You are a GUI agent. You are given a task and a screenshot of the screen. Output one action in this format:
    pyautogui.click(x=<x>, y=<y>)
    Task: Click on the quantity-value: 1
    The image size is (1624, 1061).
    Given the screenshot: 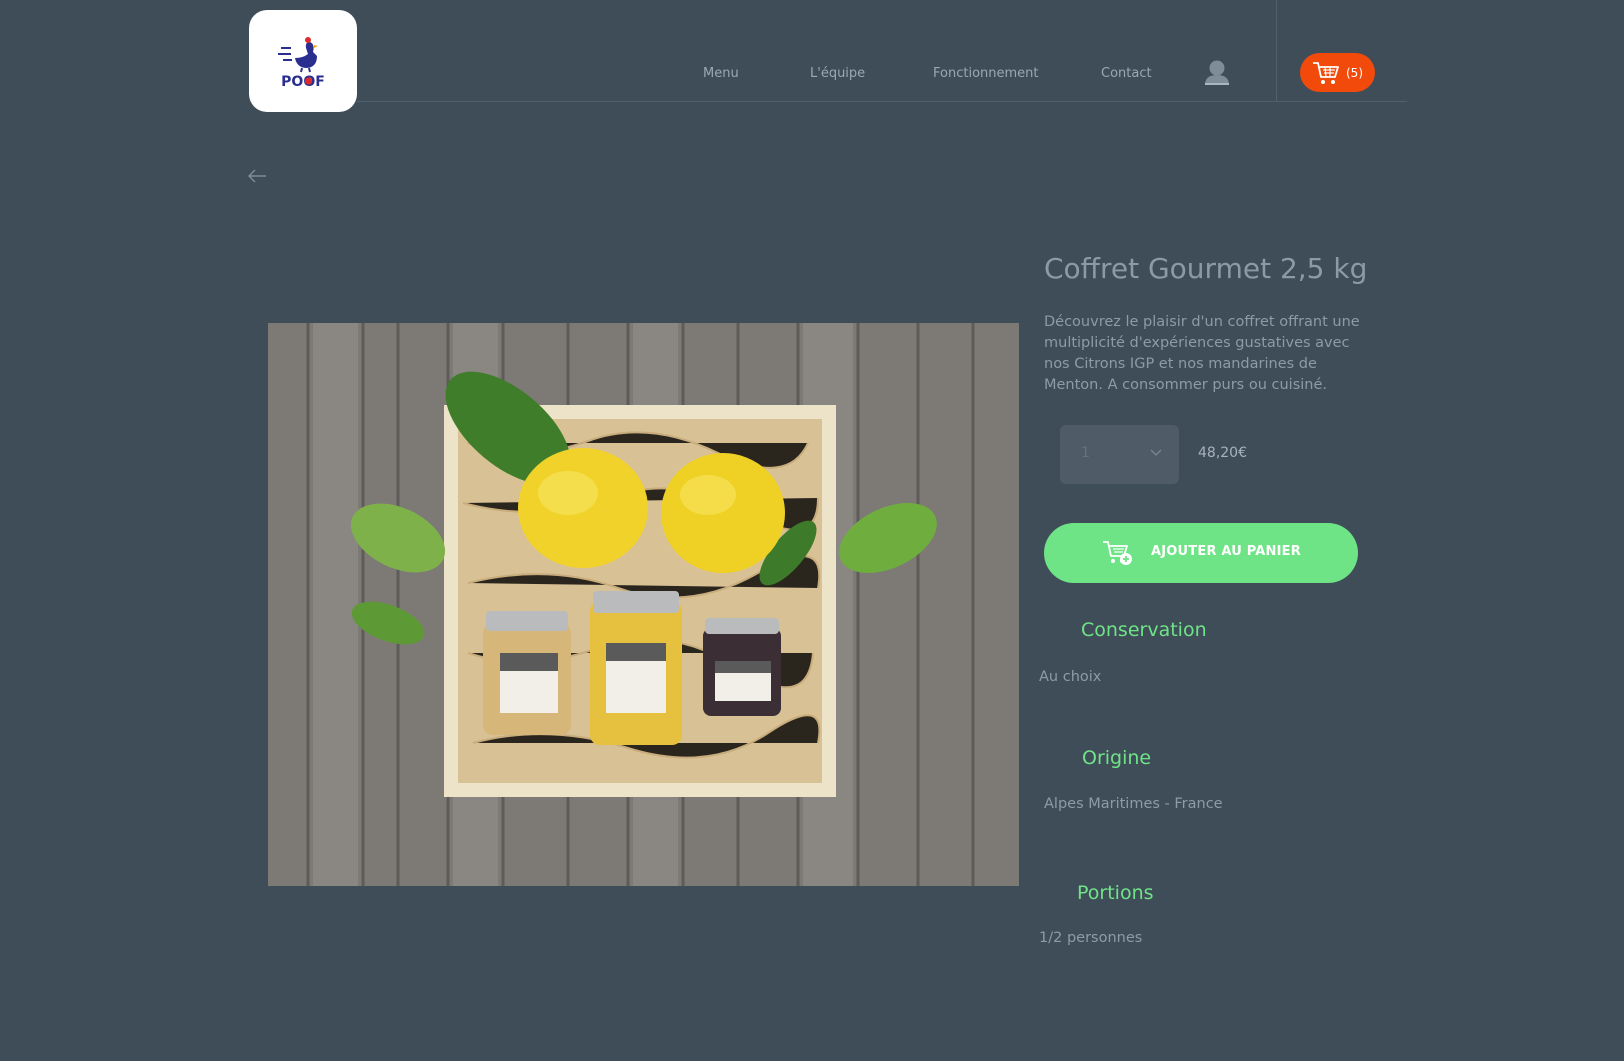 What is the action you would take?
    pyautogui.click(x=1085, y=453)
    